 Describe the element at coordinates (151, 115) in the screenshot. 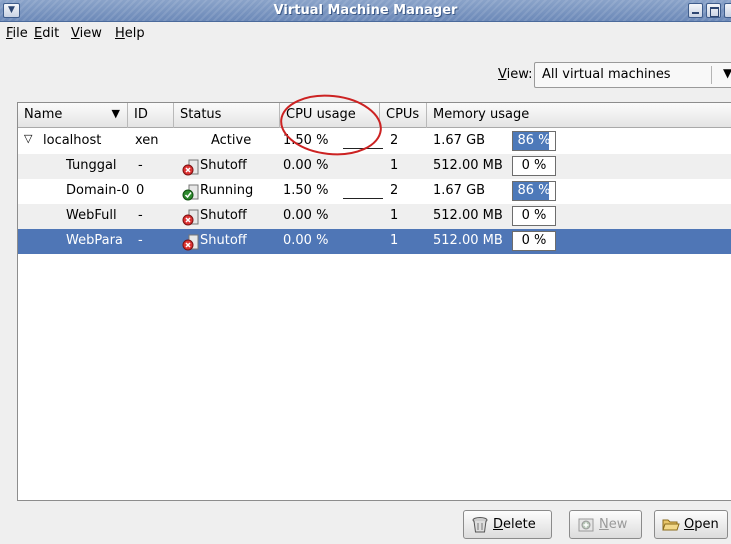

I see `column-header-id: ID` at that location.